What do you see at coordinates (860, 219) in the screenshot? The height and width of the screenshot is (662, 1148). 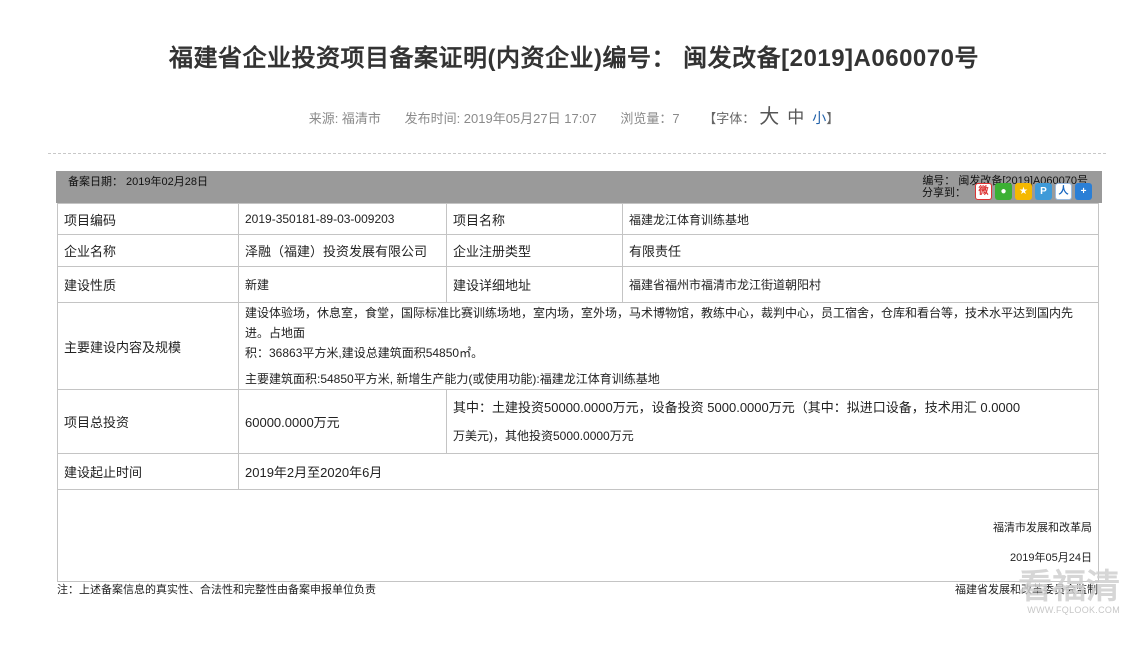 I see `name-value: 福建龙江体育训练基地` at bounding box center [860, 219].